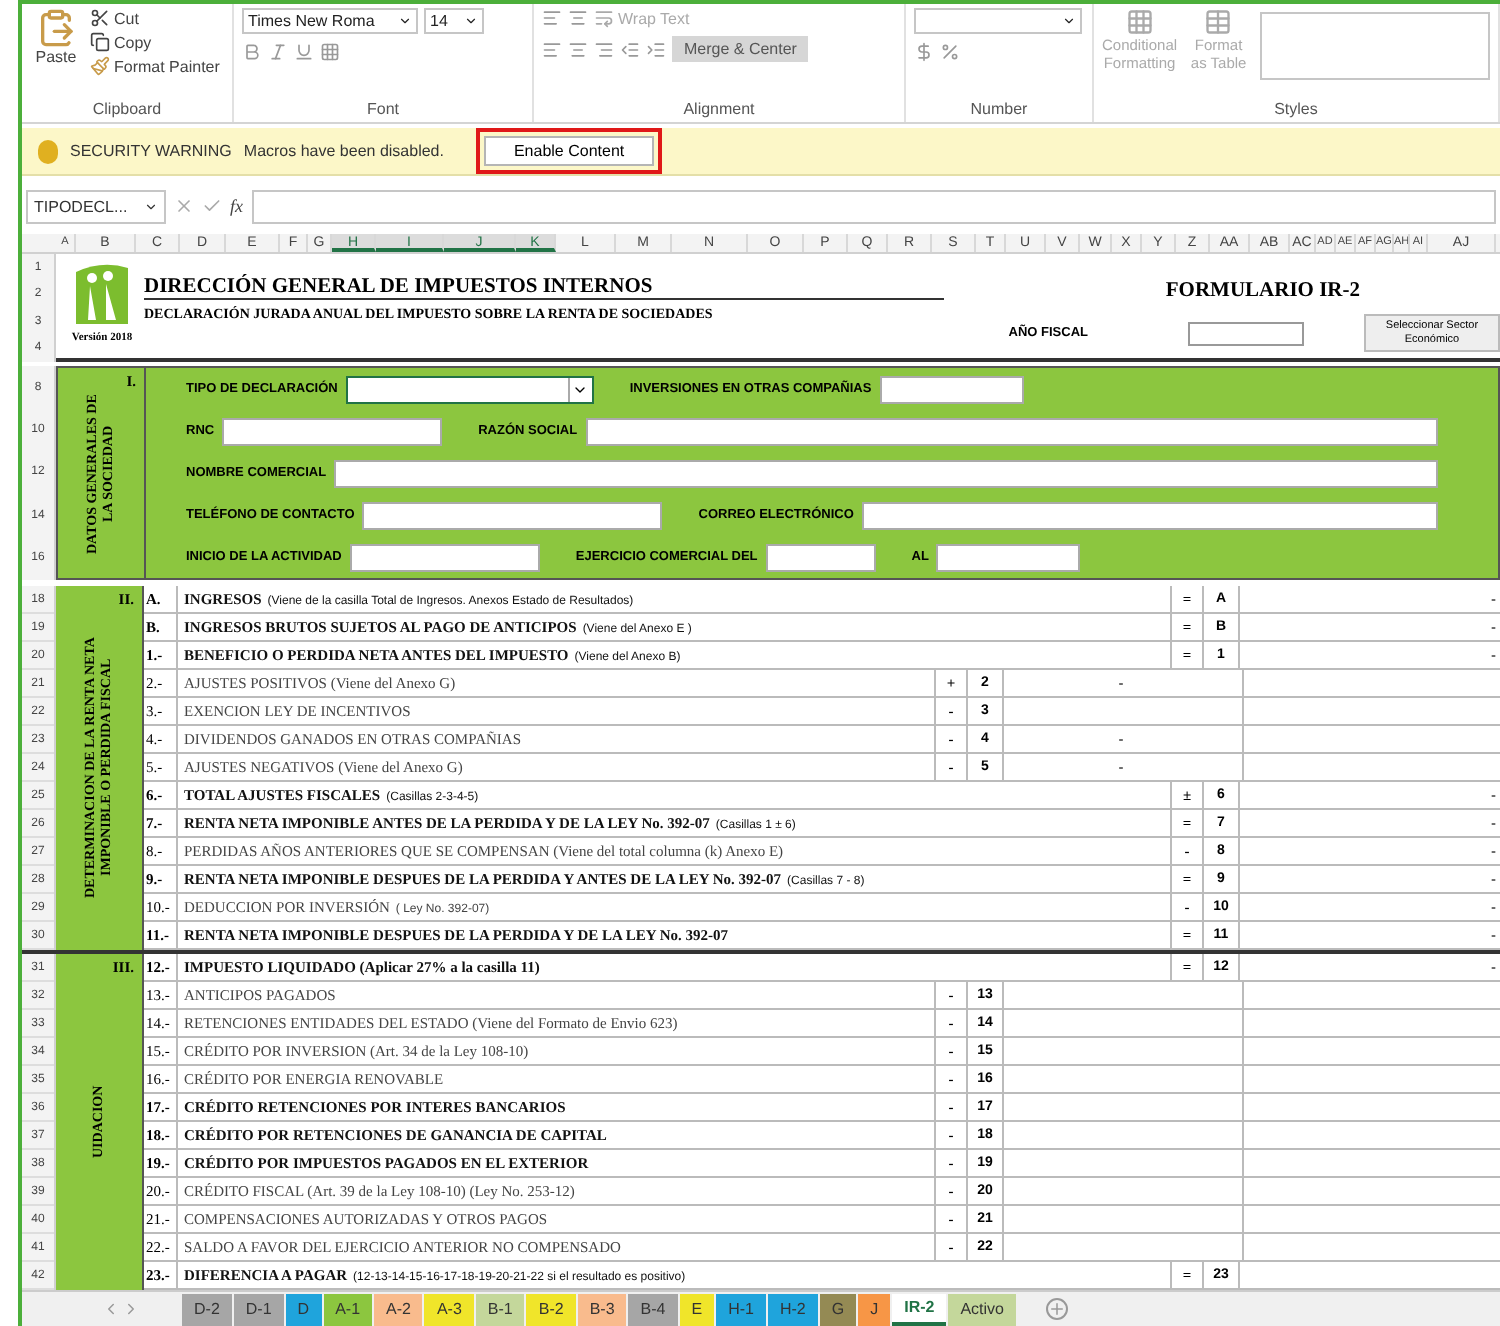  What do you see at coordinates (56, 28) in the screenshot?
I see `clipboard-icon` at bounding box center [56, 28].